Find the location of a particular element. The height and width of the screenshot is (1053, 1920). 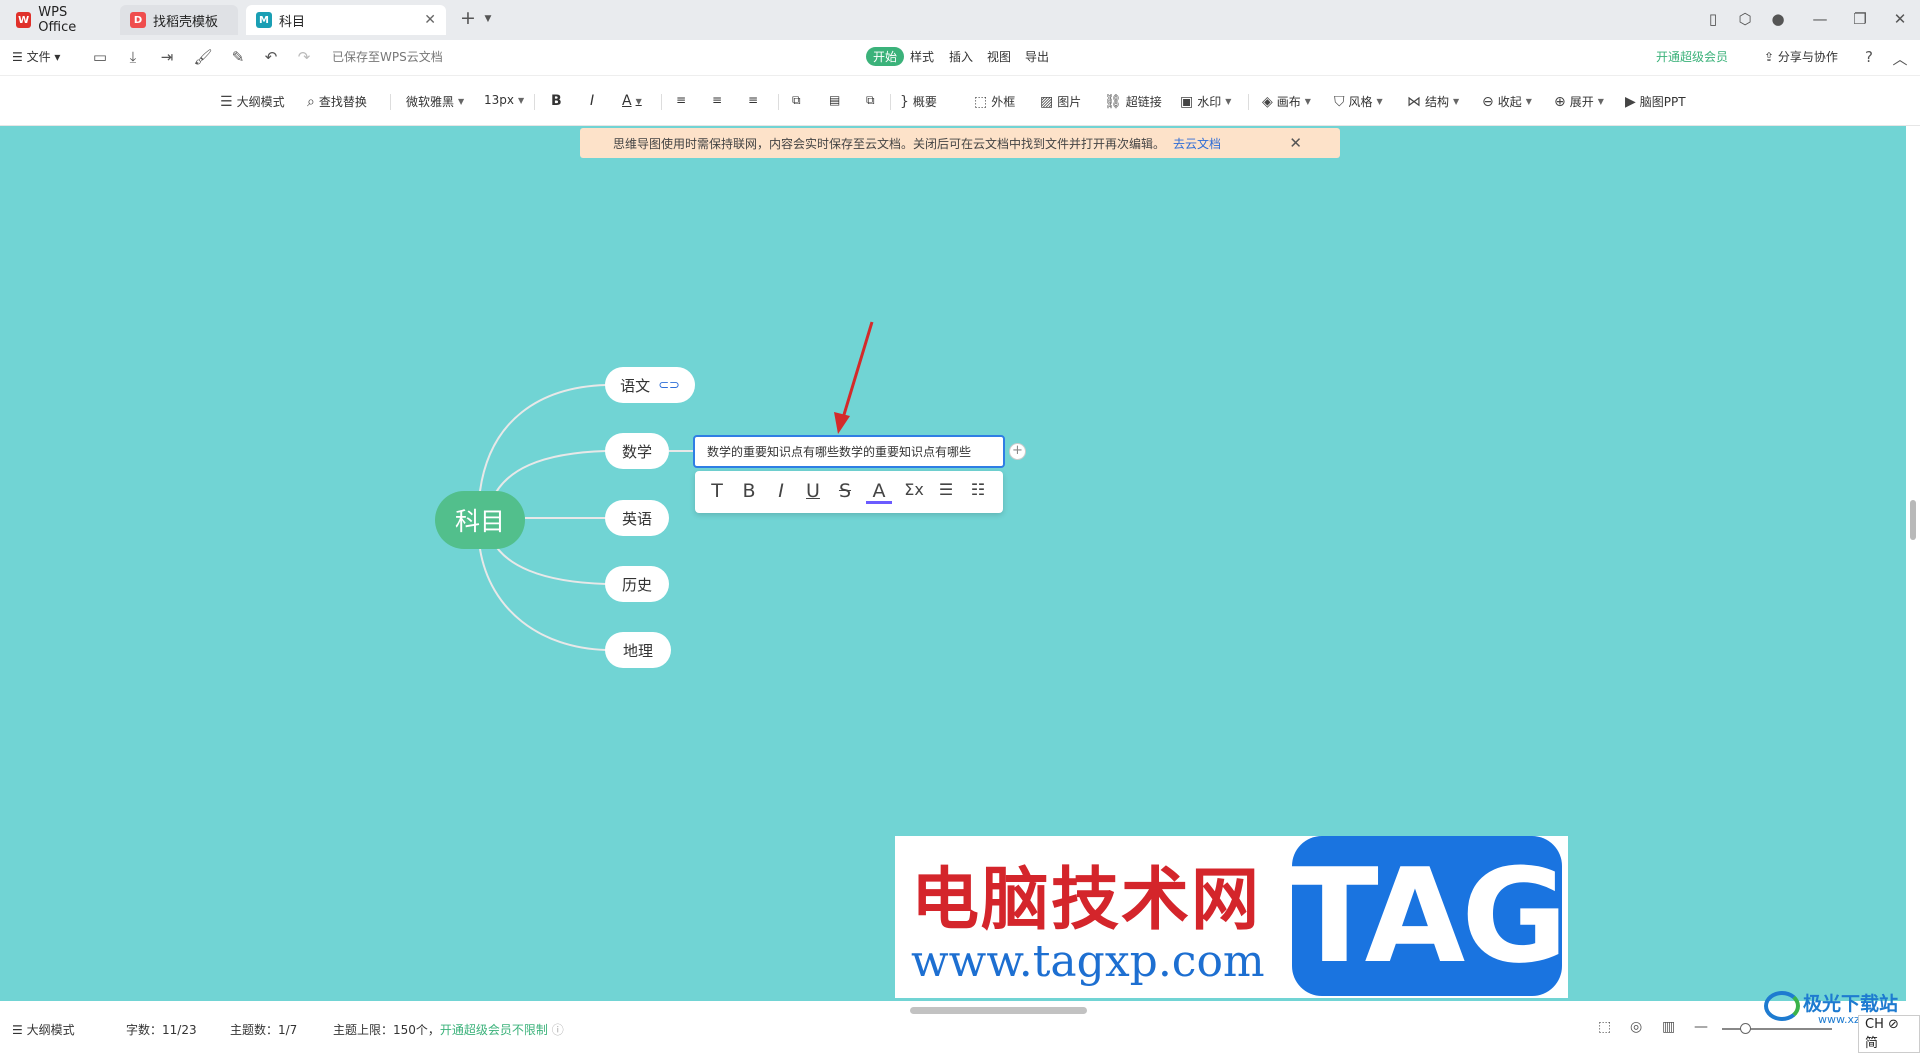

topic-limit: 主题上限：150个，开通超级会员不限制 ⓘ is located at coordinates (448, 1029).